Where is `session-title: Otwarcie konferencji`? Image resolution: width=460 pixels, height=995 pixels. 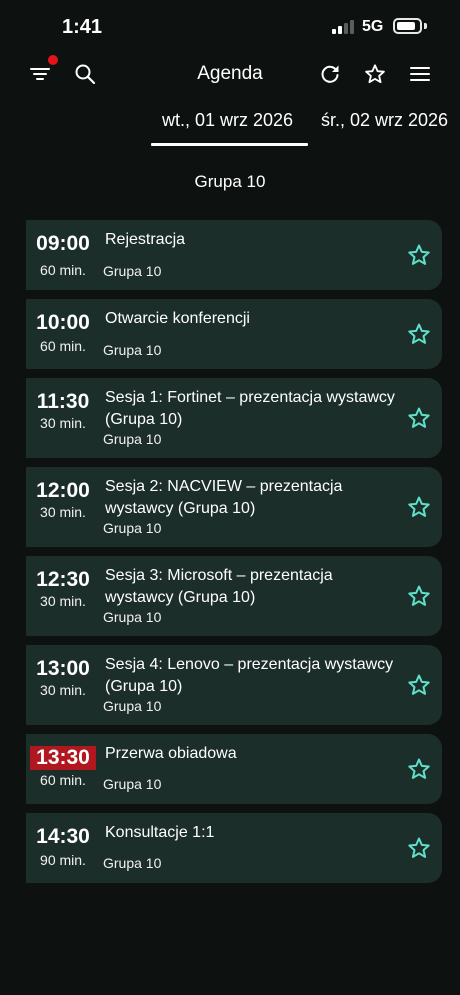 session-title: Otwarcie konferencji is located at coordinates (177, 318).